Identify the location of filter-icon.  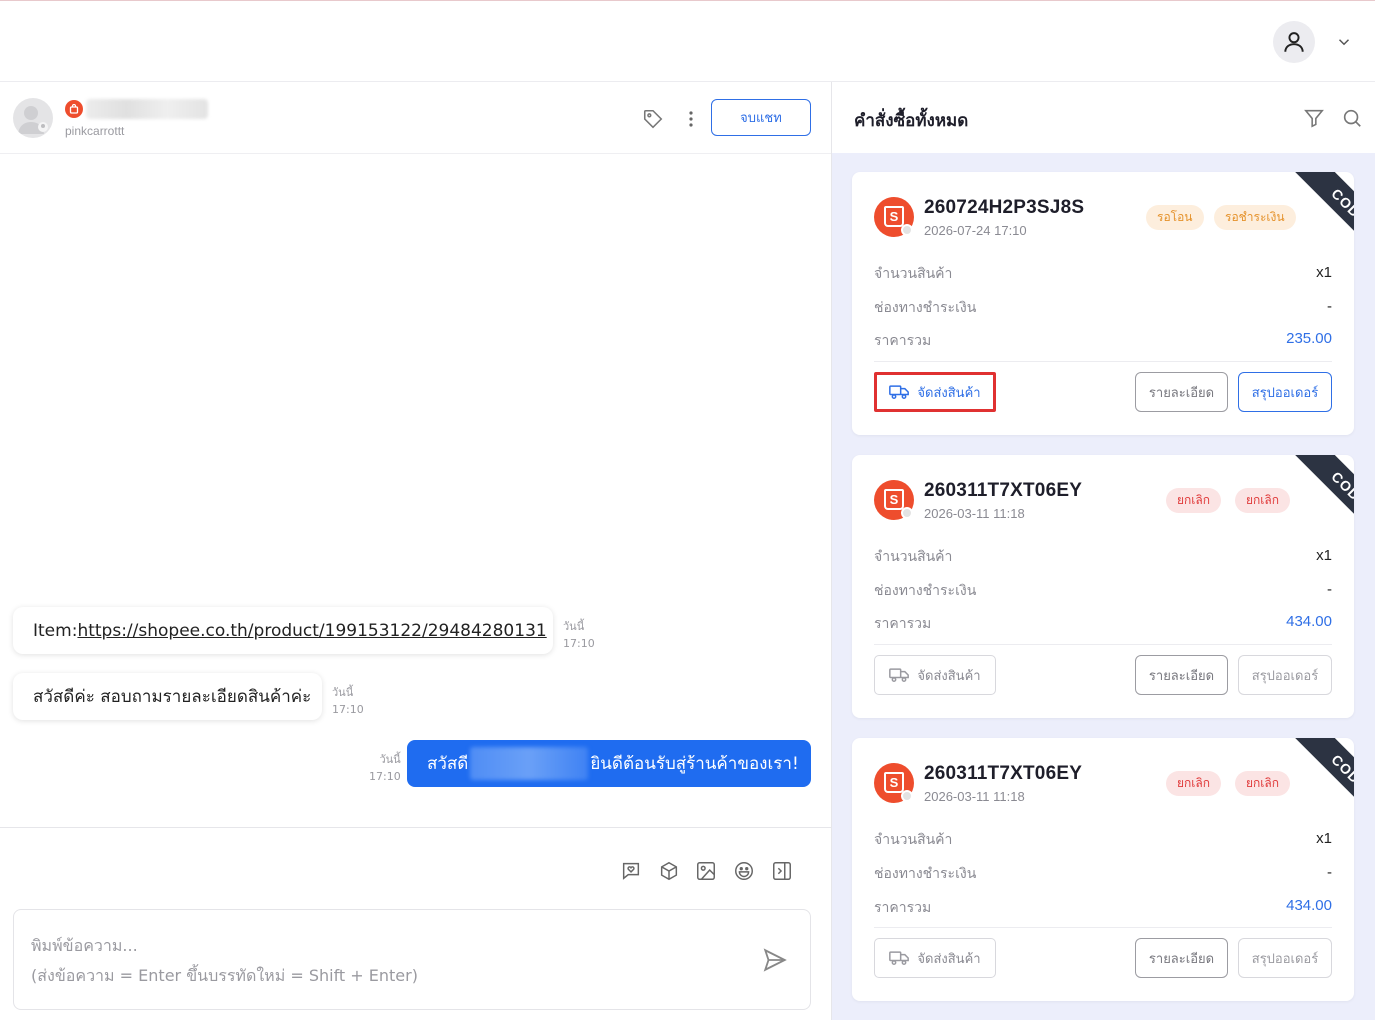
(1314, 118).